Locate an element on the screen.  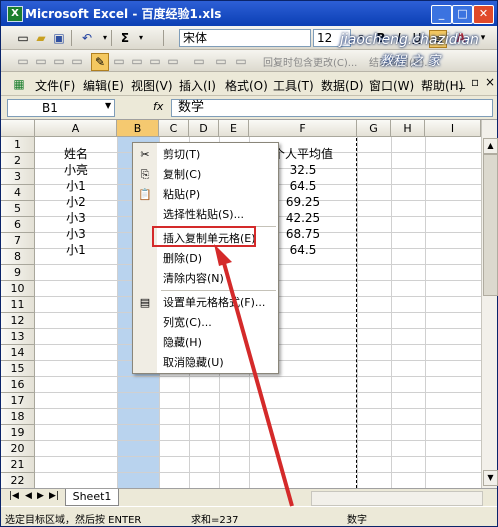
arrow-shaft is located at coordinates (257, 381).